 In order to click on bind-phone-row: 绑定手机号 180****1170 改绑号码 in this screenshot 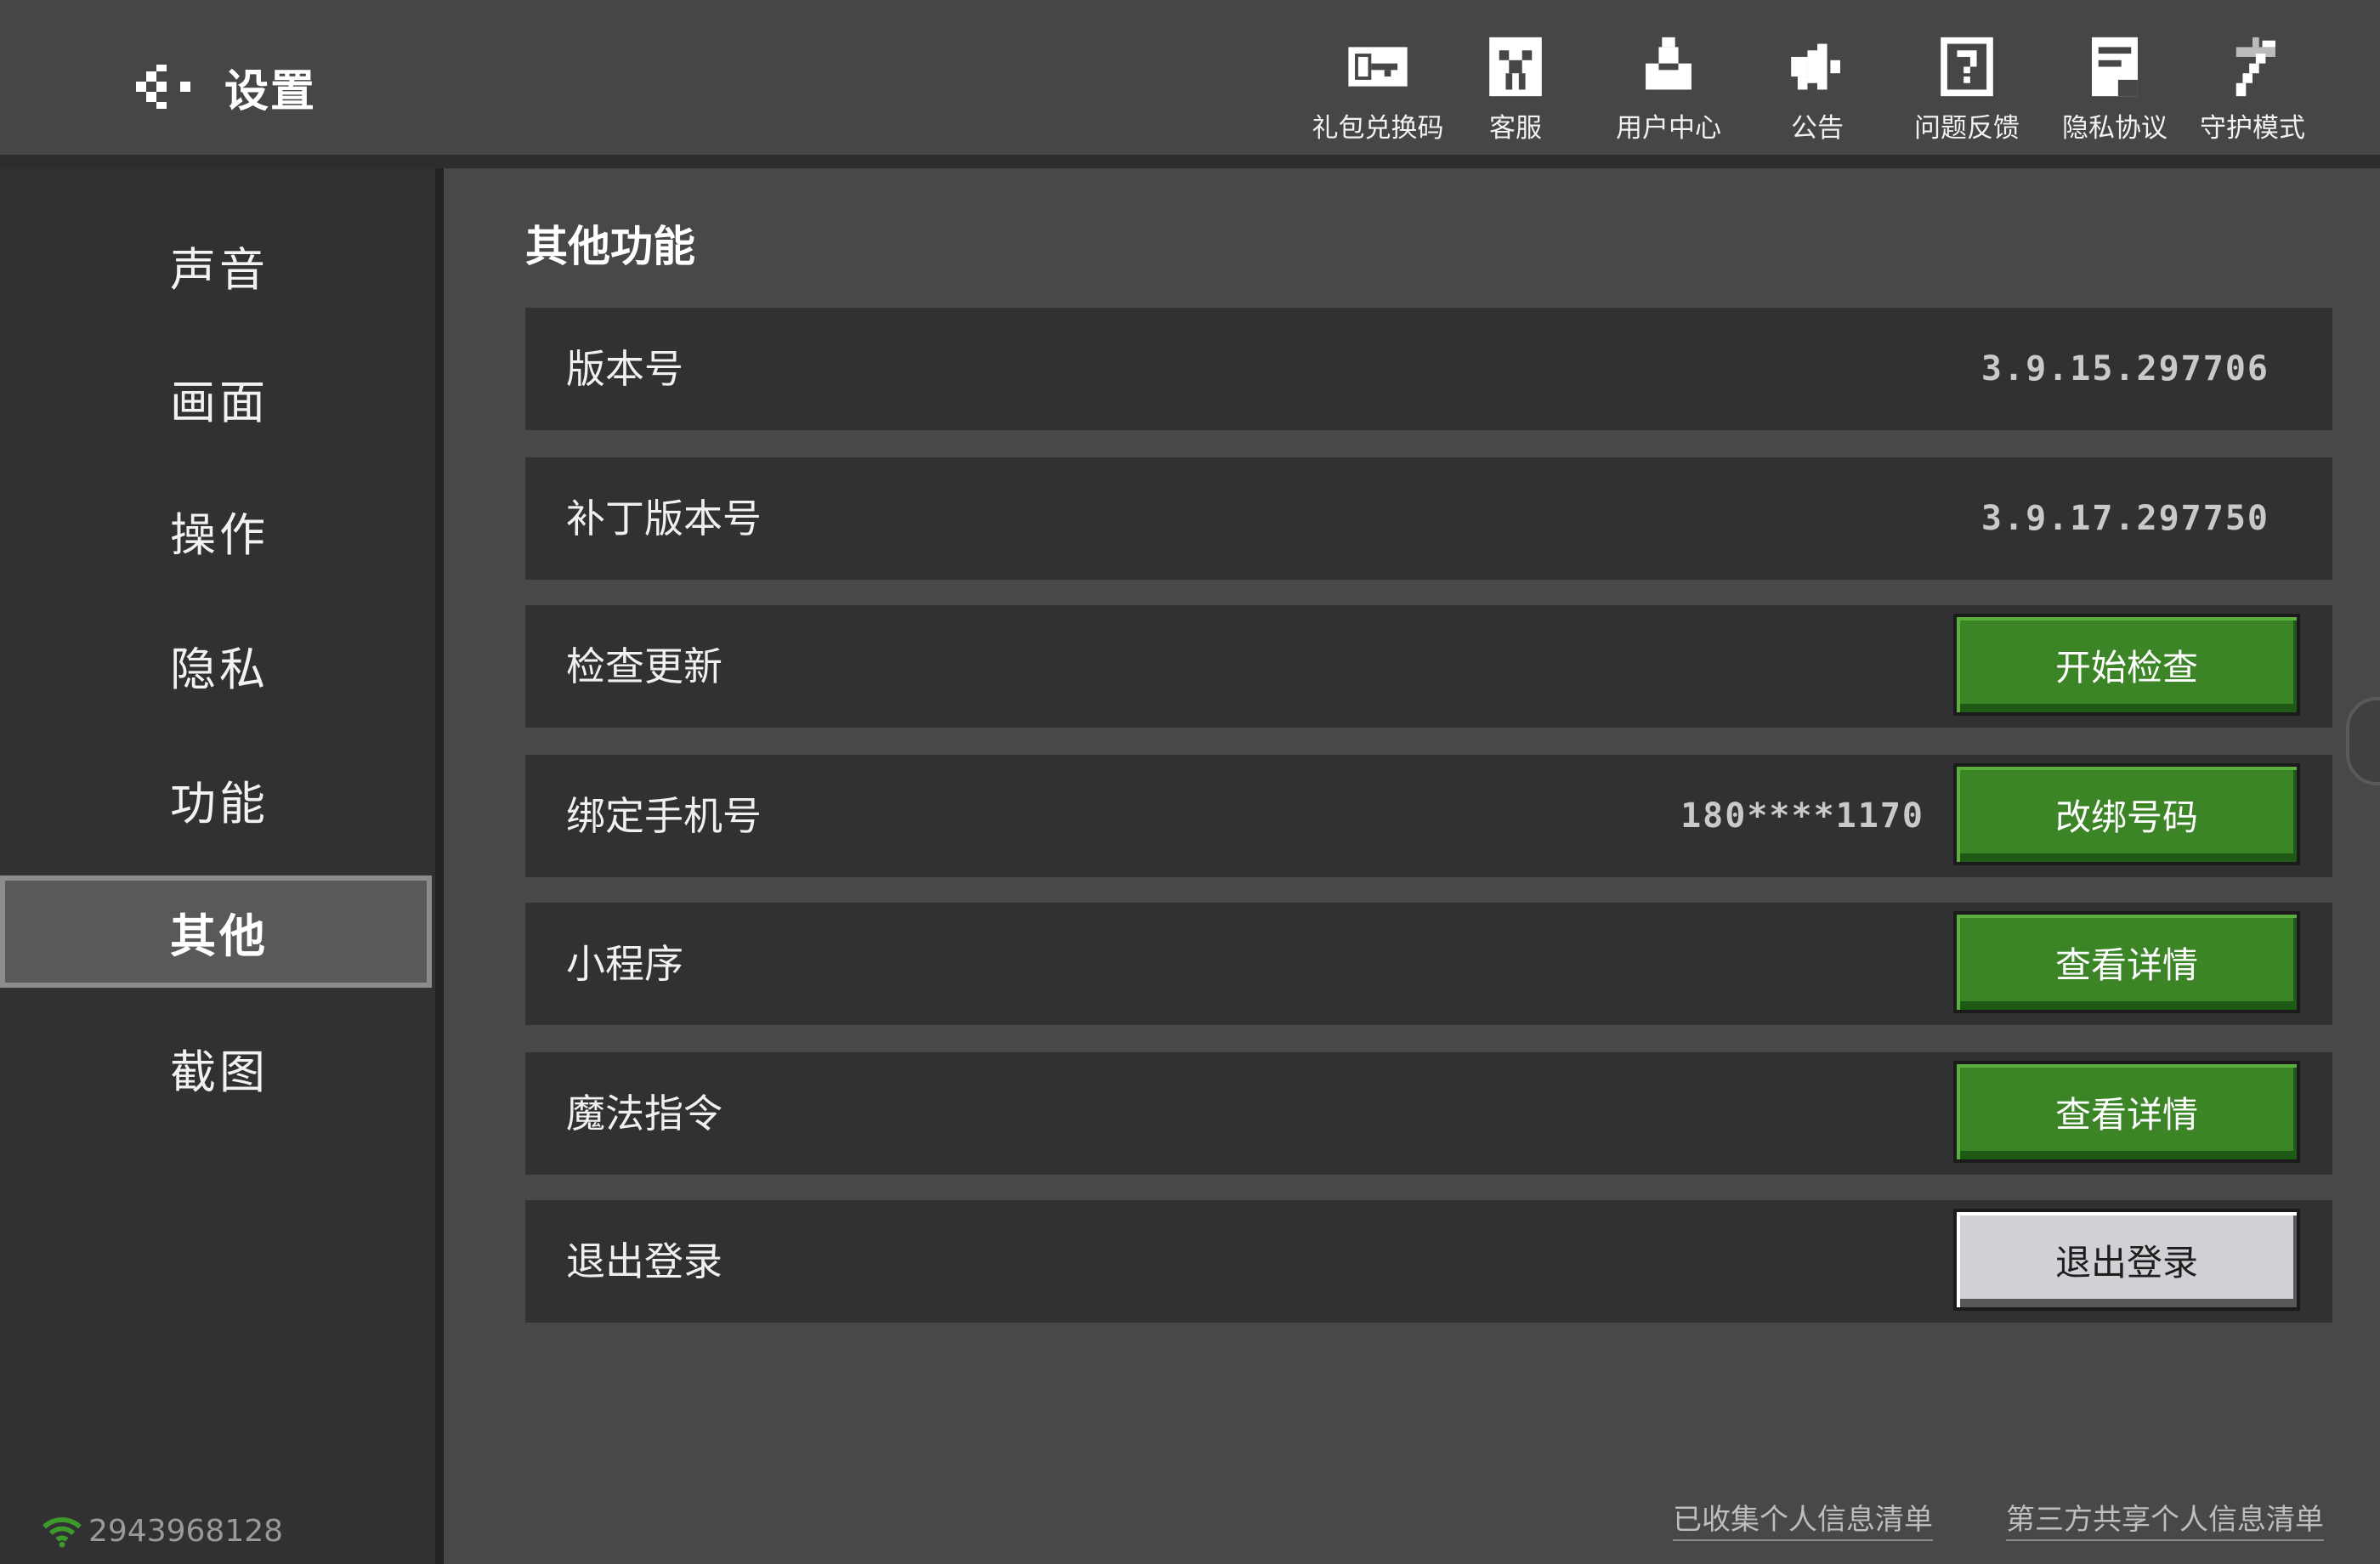, I will do `click(1428, 816)`.